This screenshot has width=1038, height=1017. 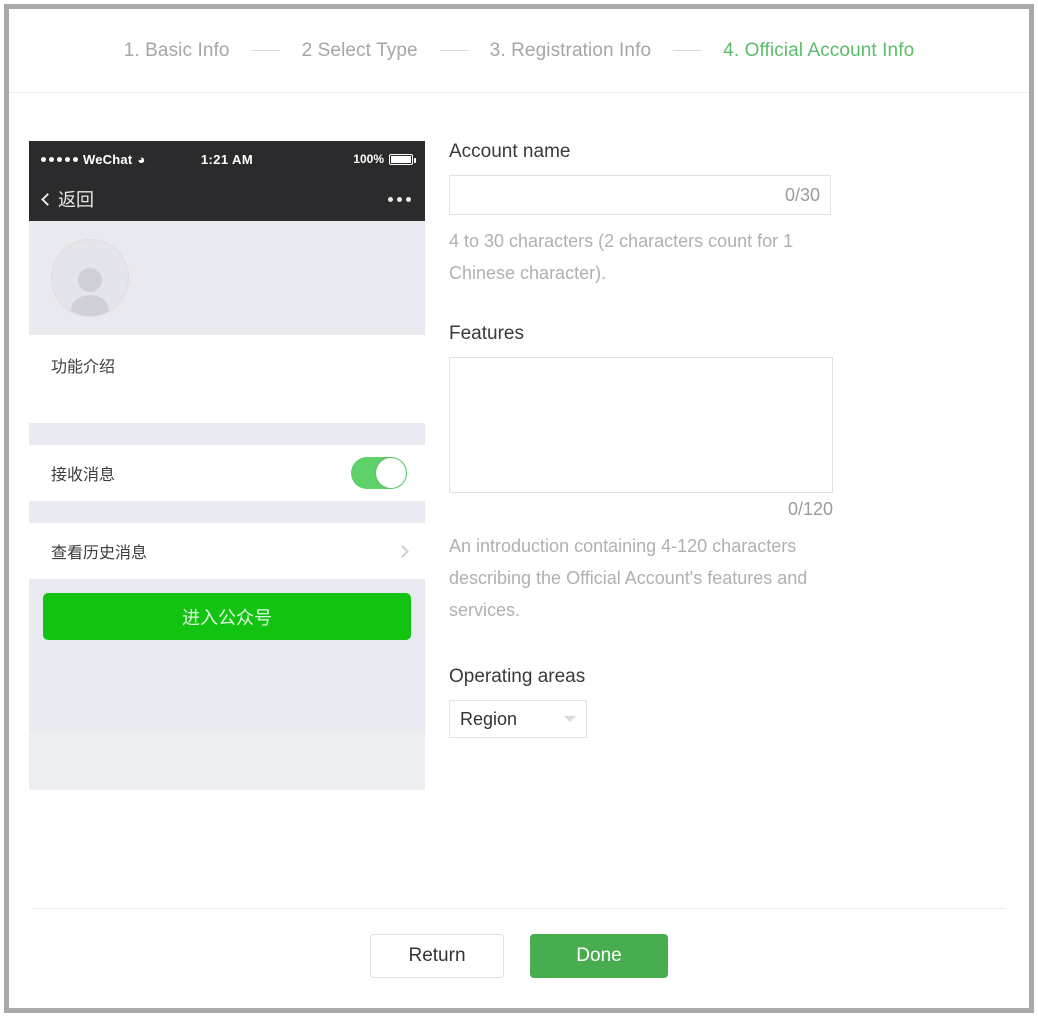 What do you see at coordinates (90, 278) in the screenshot?
I see `person-avatar-icon` at bounding box center [90, 278].